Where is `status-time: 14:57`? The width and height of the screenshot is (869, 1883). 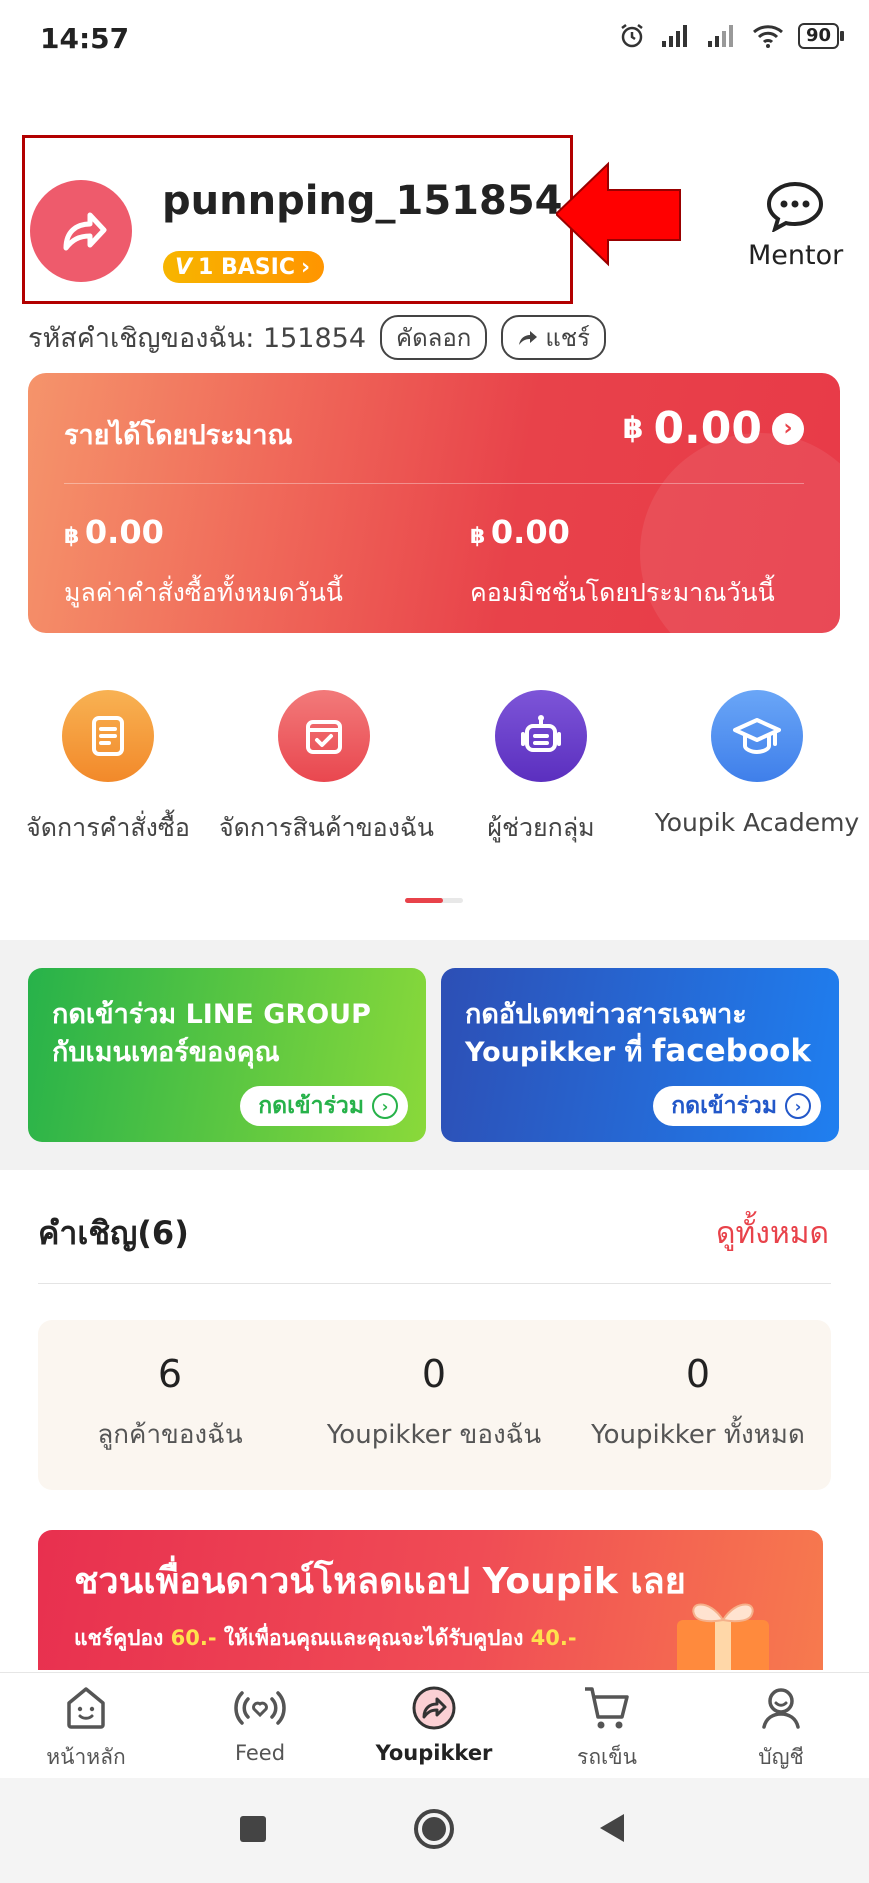 status-time: 14:57 is located at coordinates (85, 38).